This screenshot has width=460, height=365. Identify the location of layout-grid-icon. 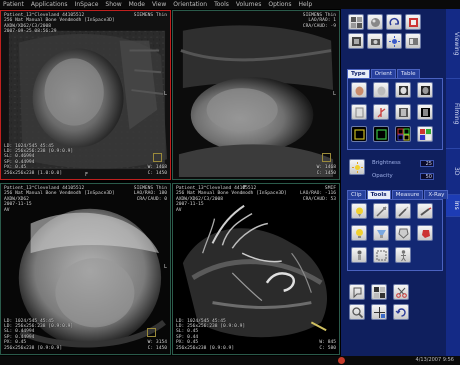
(356, 22).